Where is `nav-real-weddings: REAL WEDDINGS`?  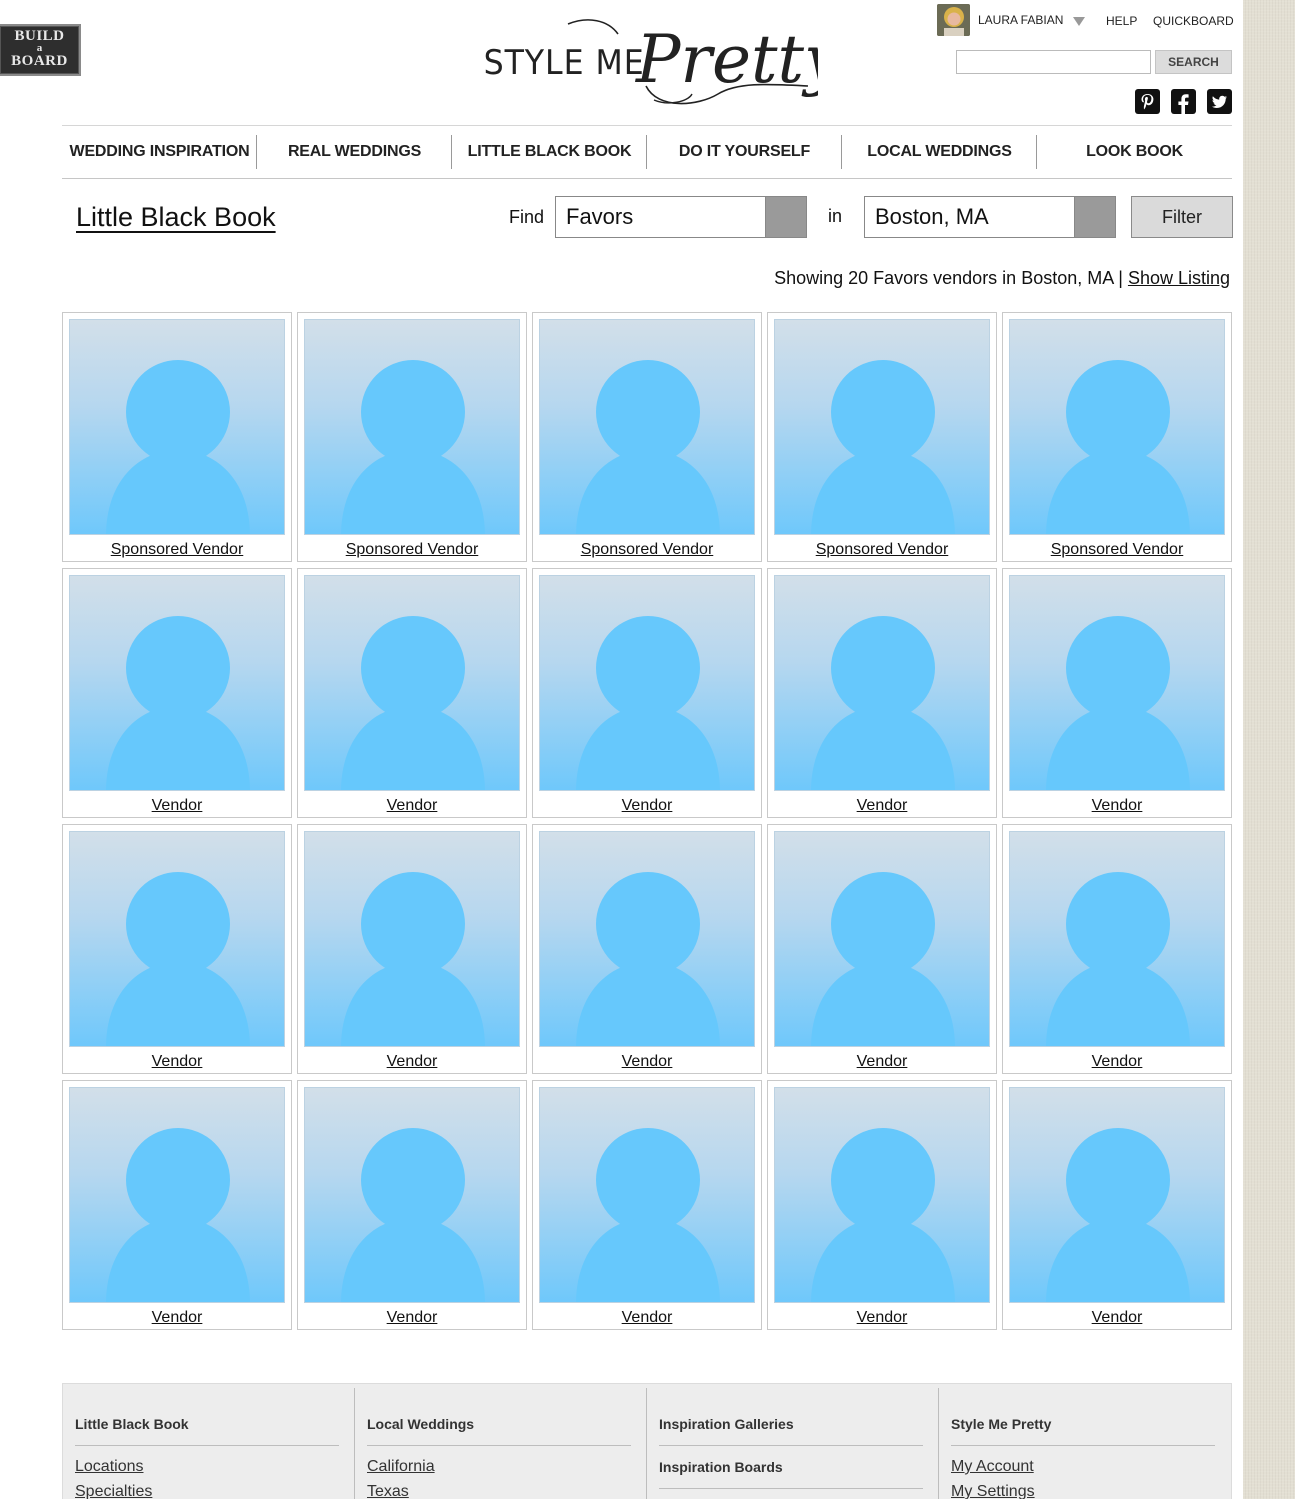 nav-real-weddings: REAL WEDDINGS is located at coordinates (354, 152).